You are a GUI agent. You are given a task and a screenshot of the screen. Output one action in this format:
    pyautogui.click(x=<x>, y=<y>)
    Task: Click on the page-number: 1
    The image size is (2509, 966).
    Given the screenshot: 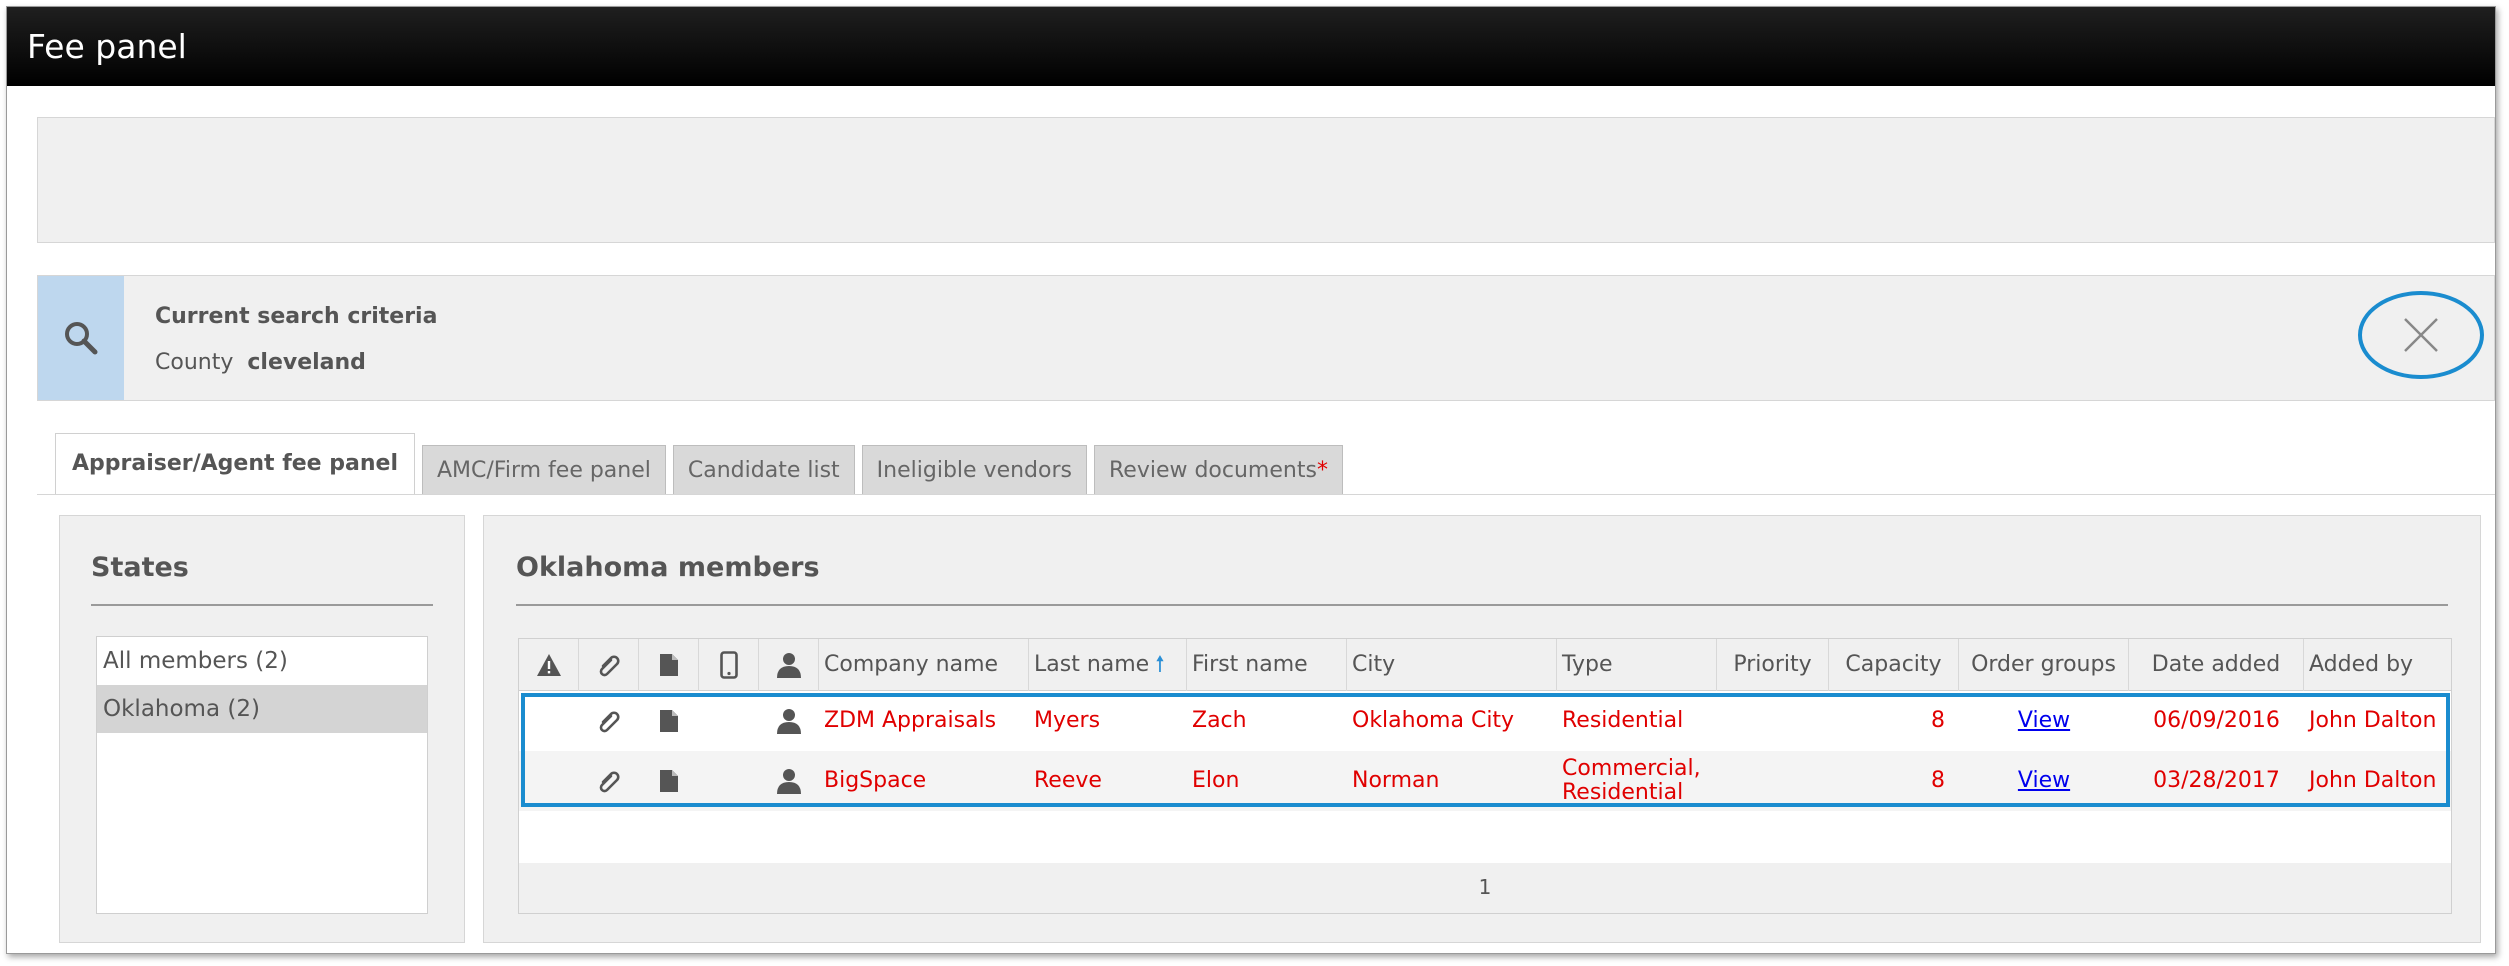 What is the action you would take?
    pyautogui.click(x=1485, y=887)
    